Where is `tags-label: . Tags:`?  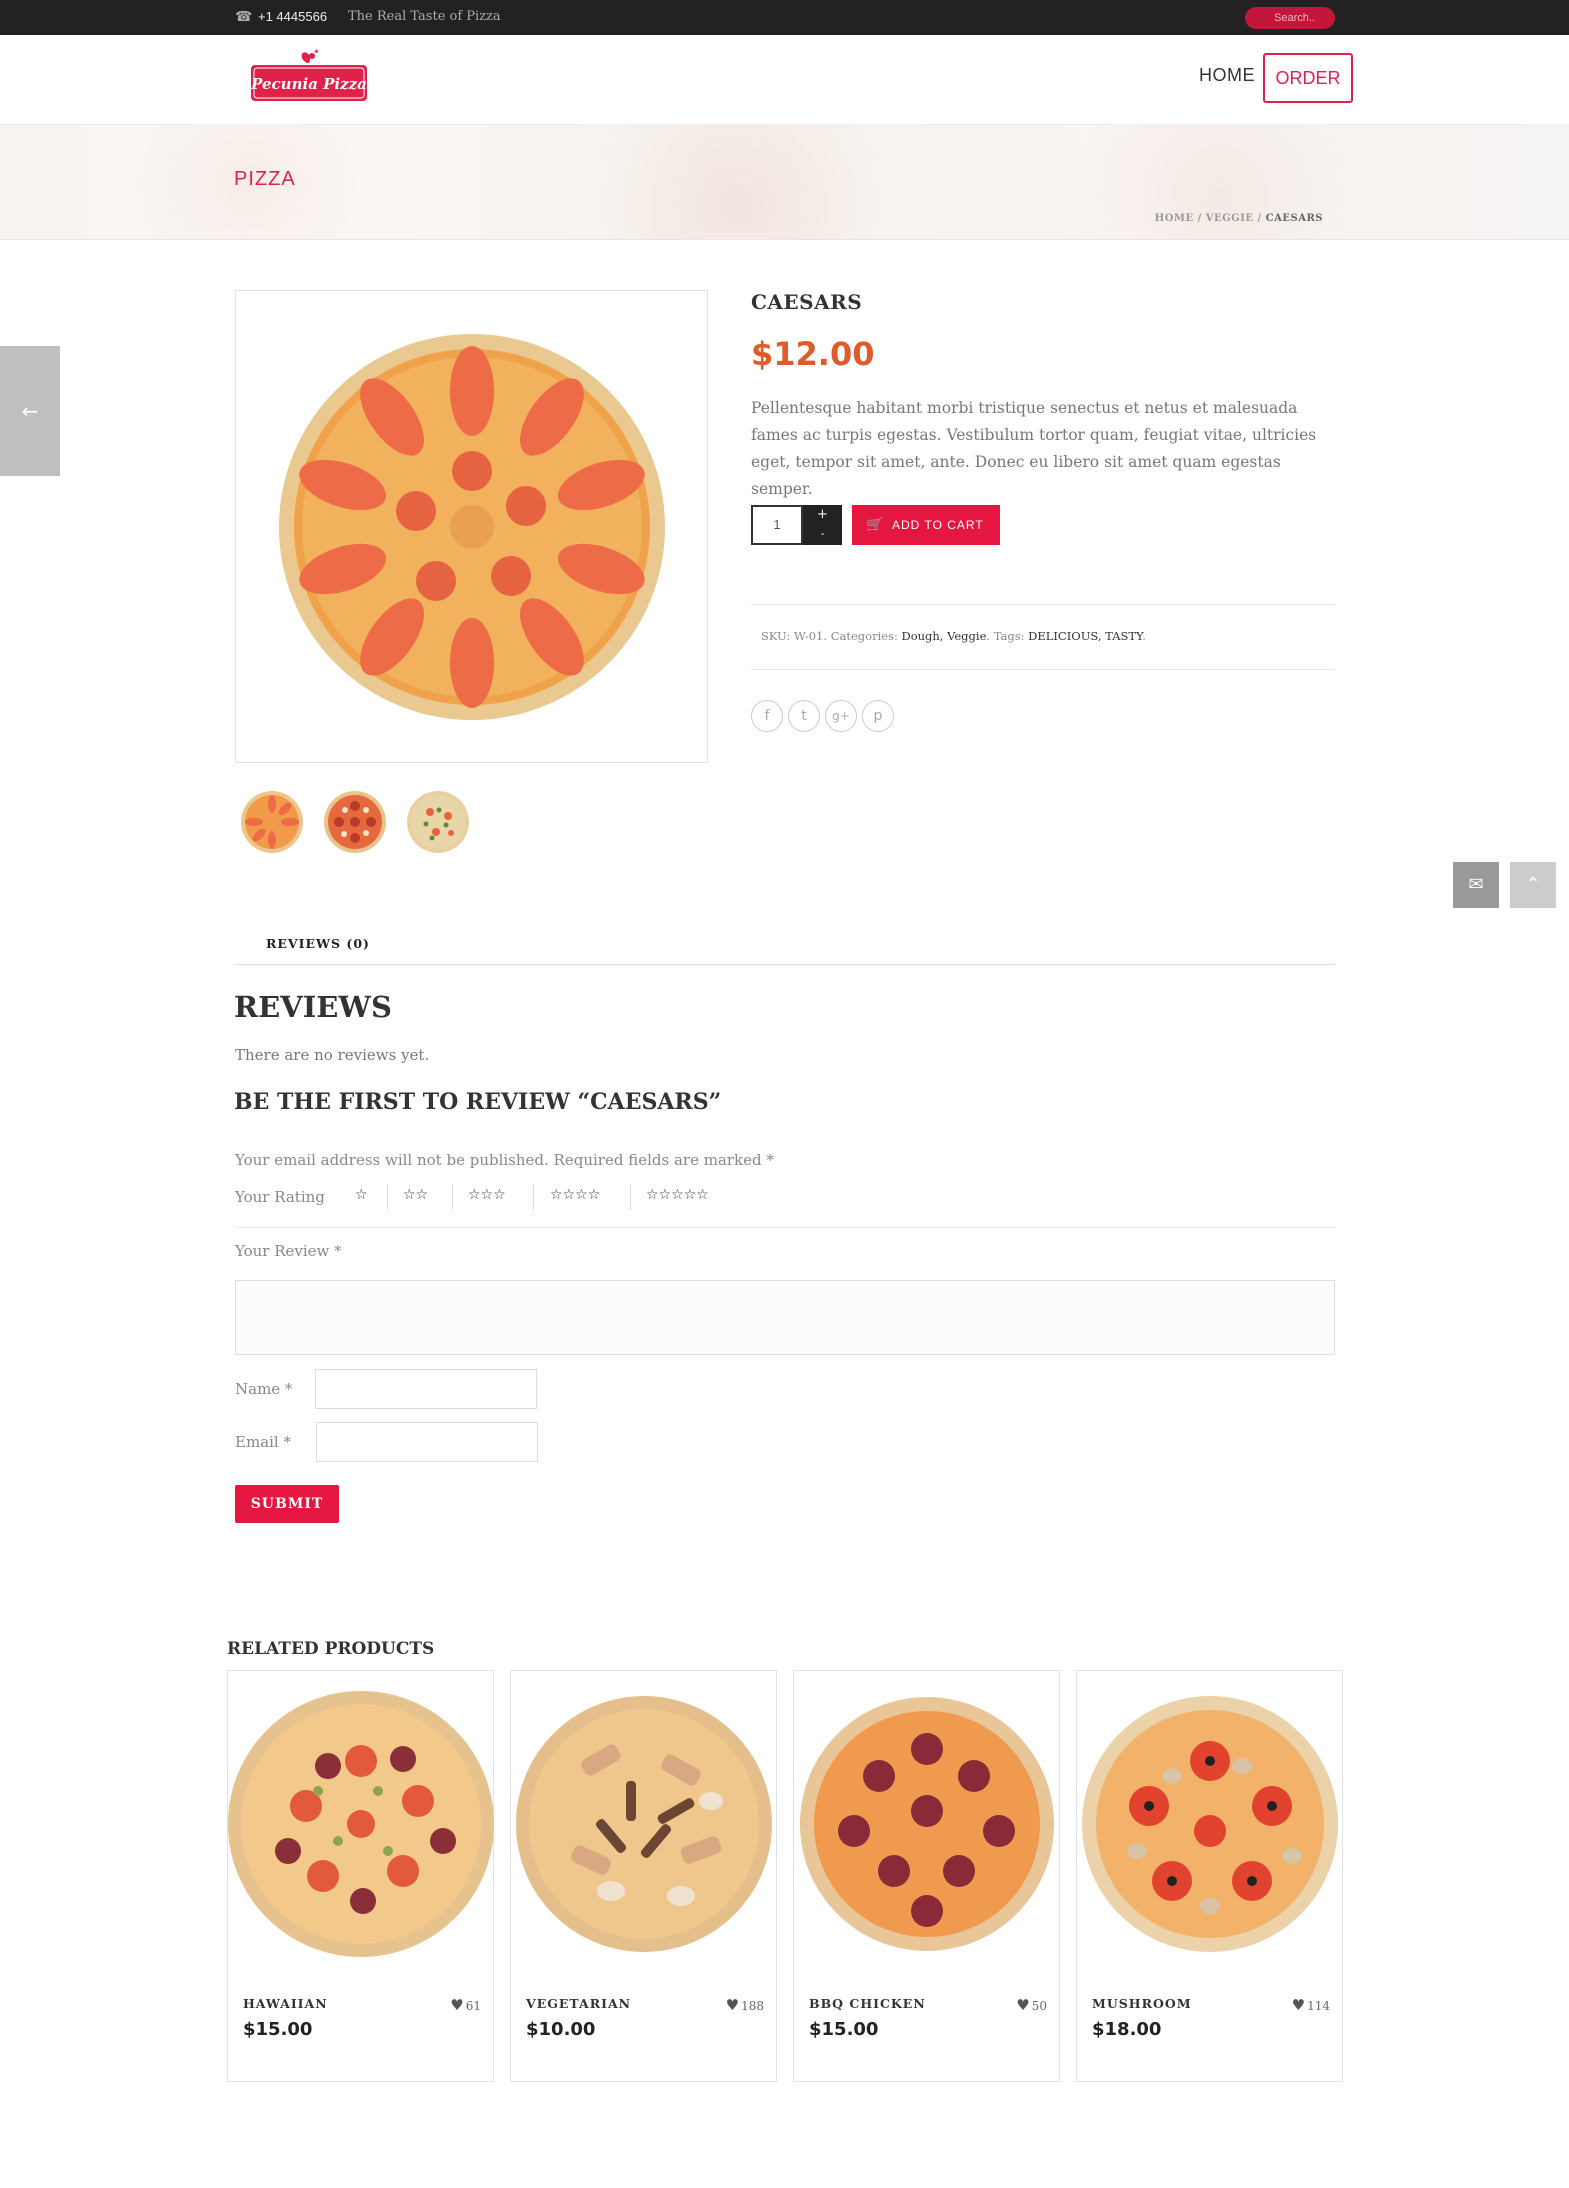 tags-label: . Tags: is located at coordinates (1007, 636).